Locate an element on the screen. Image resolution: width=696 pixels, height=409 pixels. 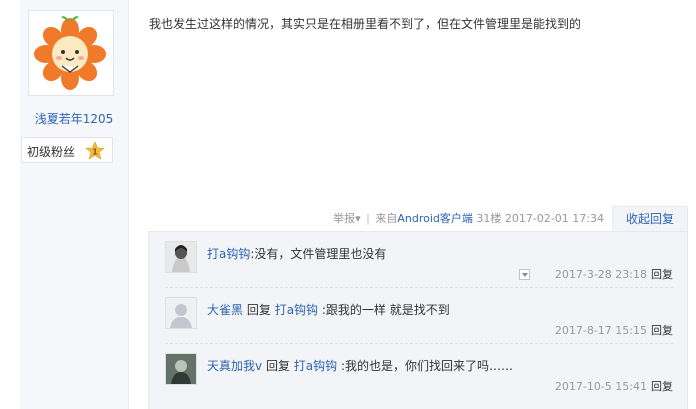
reply-footer: 2017-10-5 15:41 回复 is located at coordinates (614, 386).